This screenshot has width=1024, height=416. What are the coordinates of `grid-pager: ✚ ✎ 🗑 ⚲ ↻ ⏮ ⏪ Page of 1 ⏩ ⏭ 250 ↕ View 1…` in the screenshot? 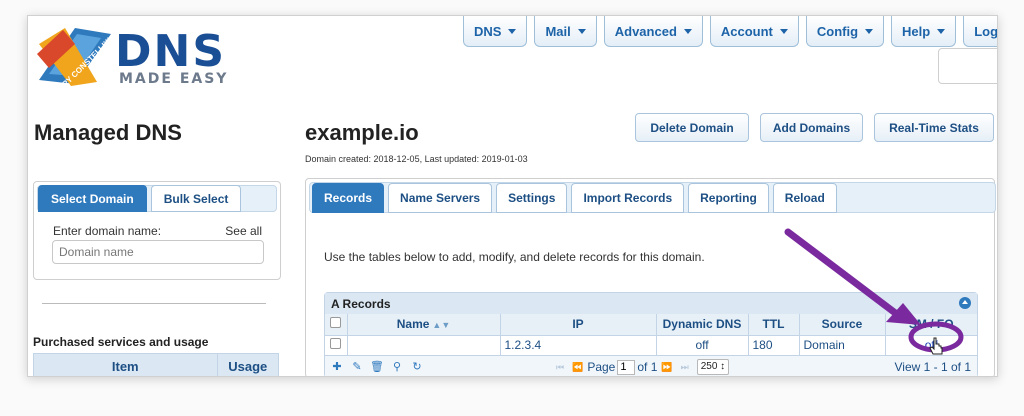 It's located at (651, 365).